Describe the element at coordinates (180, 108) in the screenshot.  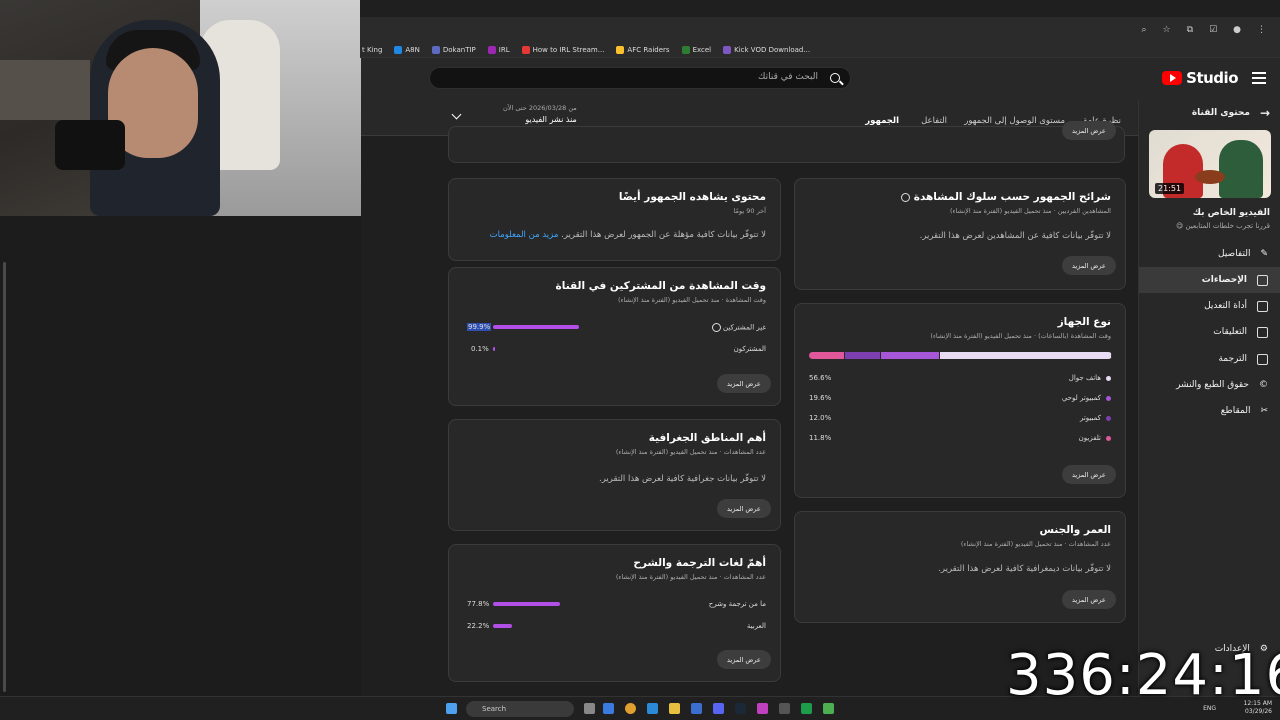
I see `webcam-overlay` at that location.